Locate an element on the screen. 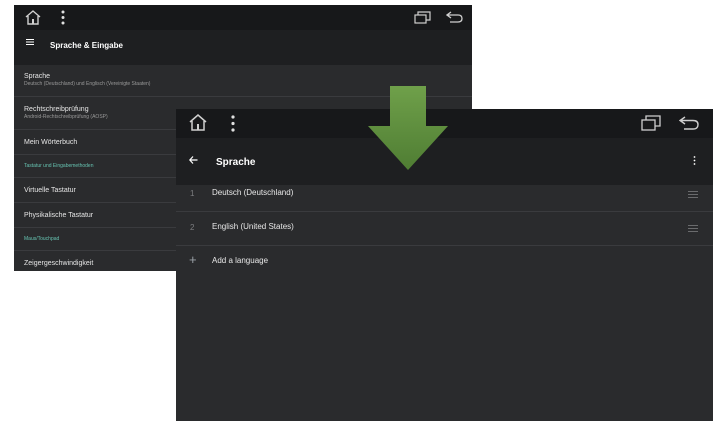 The image size is (713, 421). language-order-number: 2 is located at coordinates (192, 227).